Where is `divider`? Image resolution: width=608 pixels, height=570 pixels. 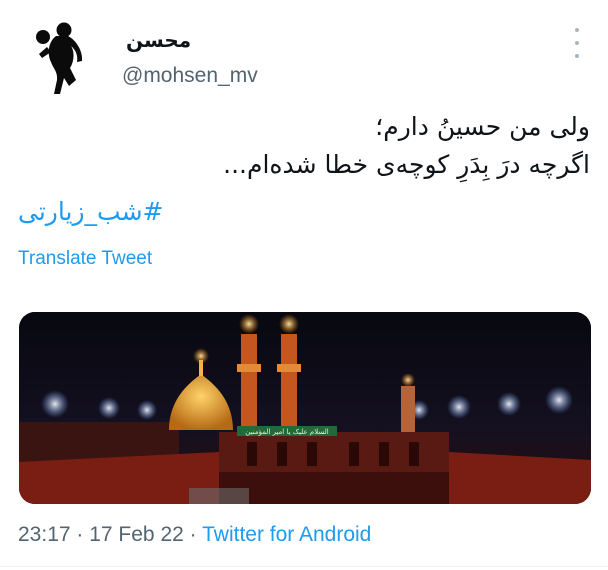 divider is located at coordinates (304, 566).